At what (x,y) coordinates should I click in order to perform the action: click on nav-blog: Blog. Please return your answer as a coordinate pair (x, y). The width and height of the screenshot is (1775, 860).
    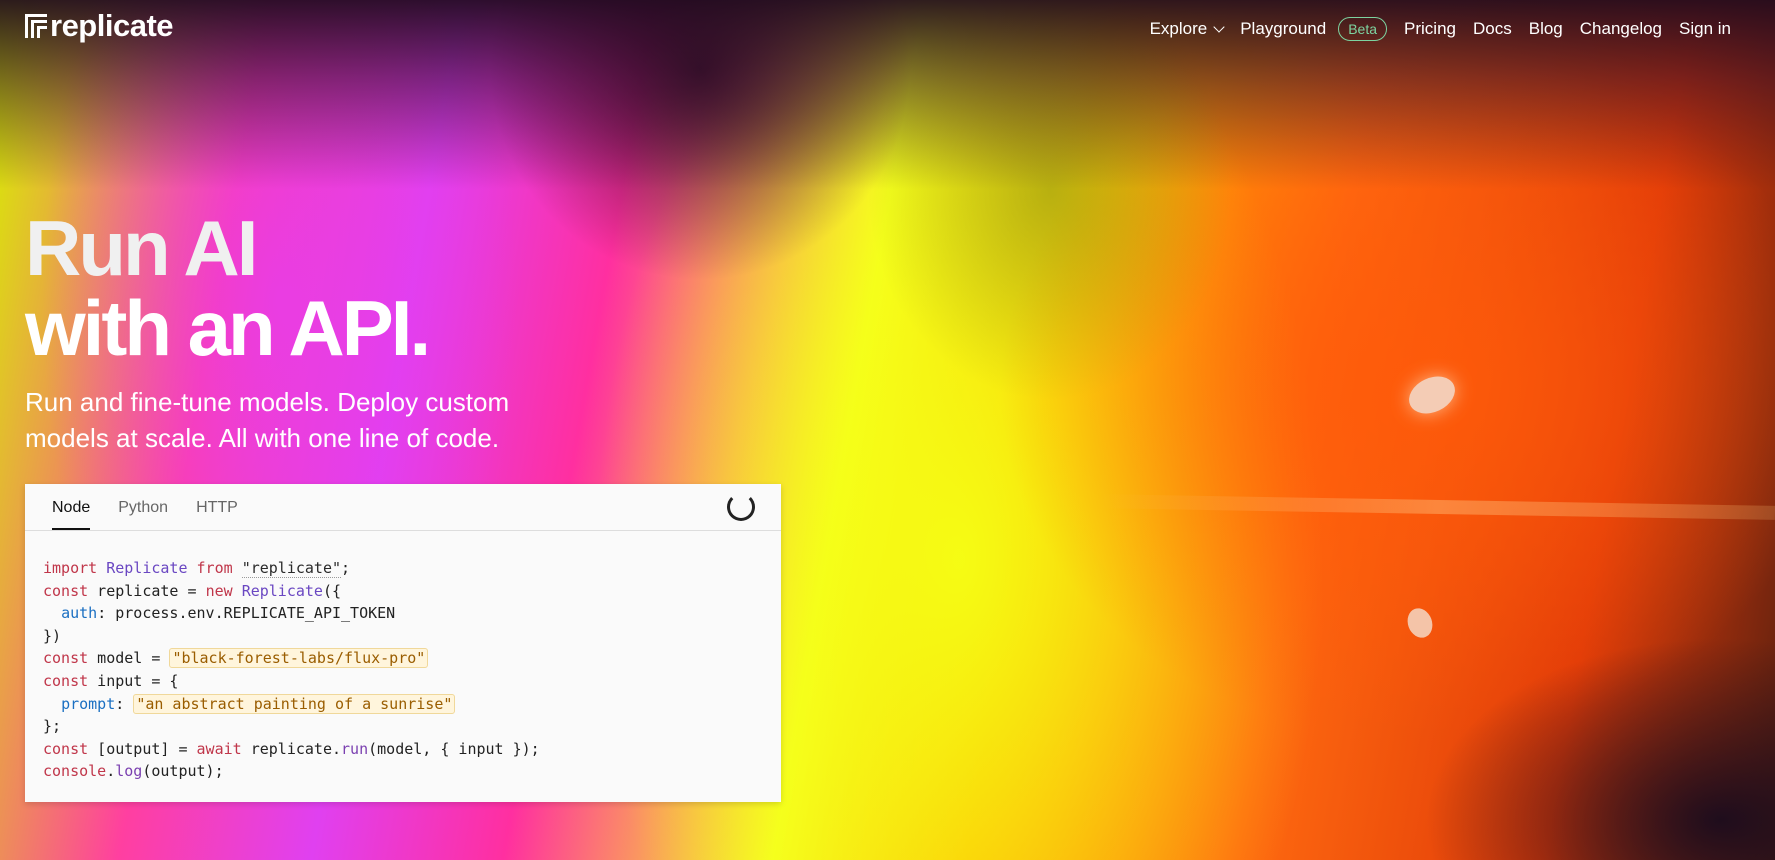
    Looking at the image, I should click on (1546, 29).